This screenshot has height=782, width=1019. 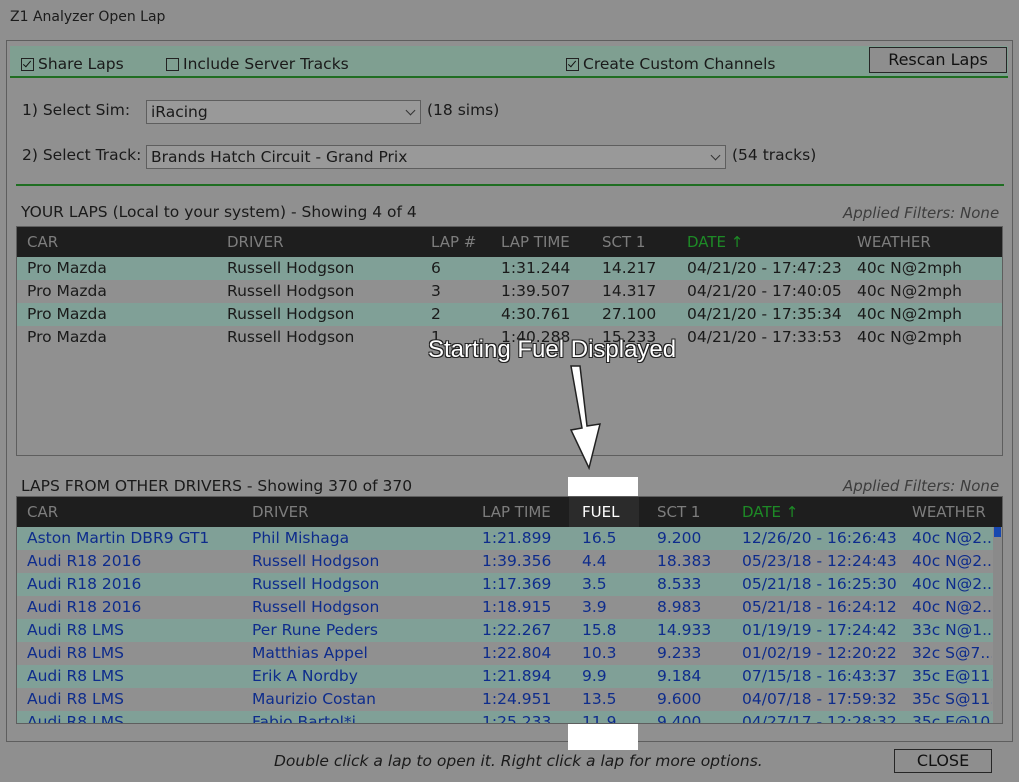 I want to click on share-laps-checkbox: Share Laps, so click(x=72, y=64).